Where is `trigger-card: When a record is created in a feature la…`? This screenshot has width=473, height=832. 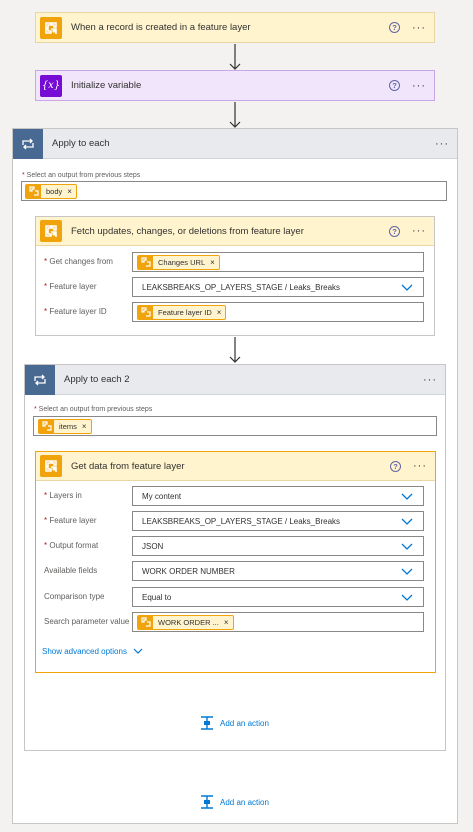 trigger-card: When a record is created in a feature la… is located at coordinates (235, 27).